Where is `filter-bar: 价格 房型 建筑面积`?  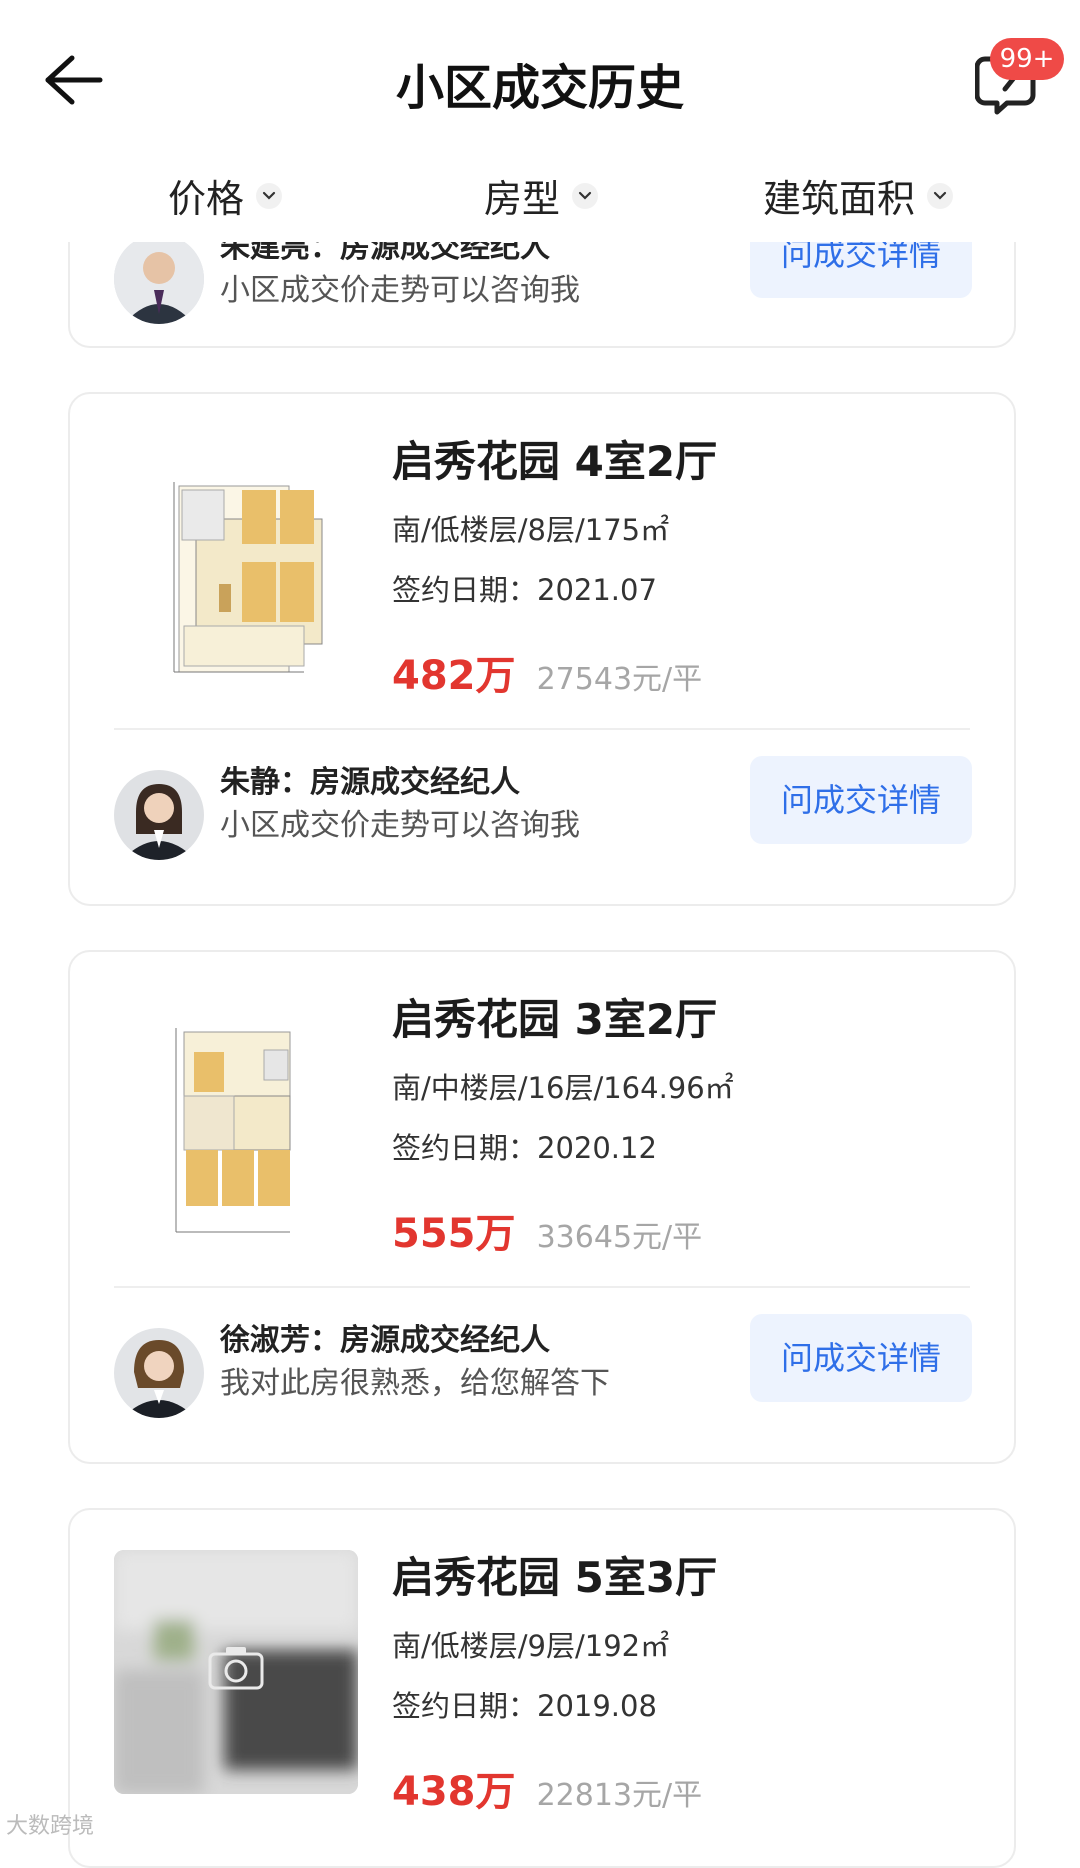 filter-bar: 价格 房型 建筑面积 is located at coordinates (540, 201).